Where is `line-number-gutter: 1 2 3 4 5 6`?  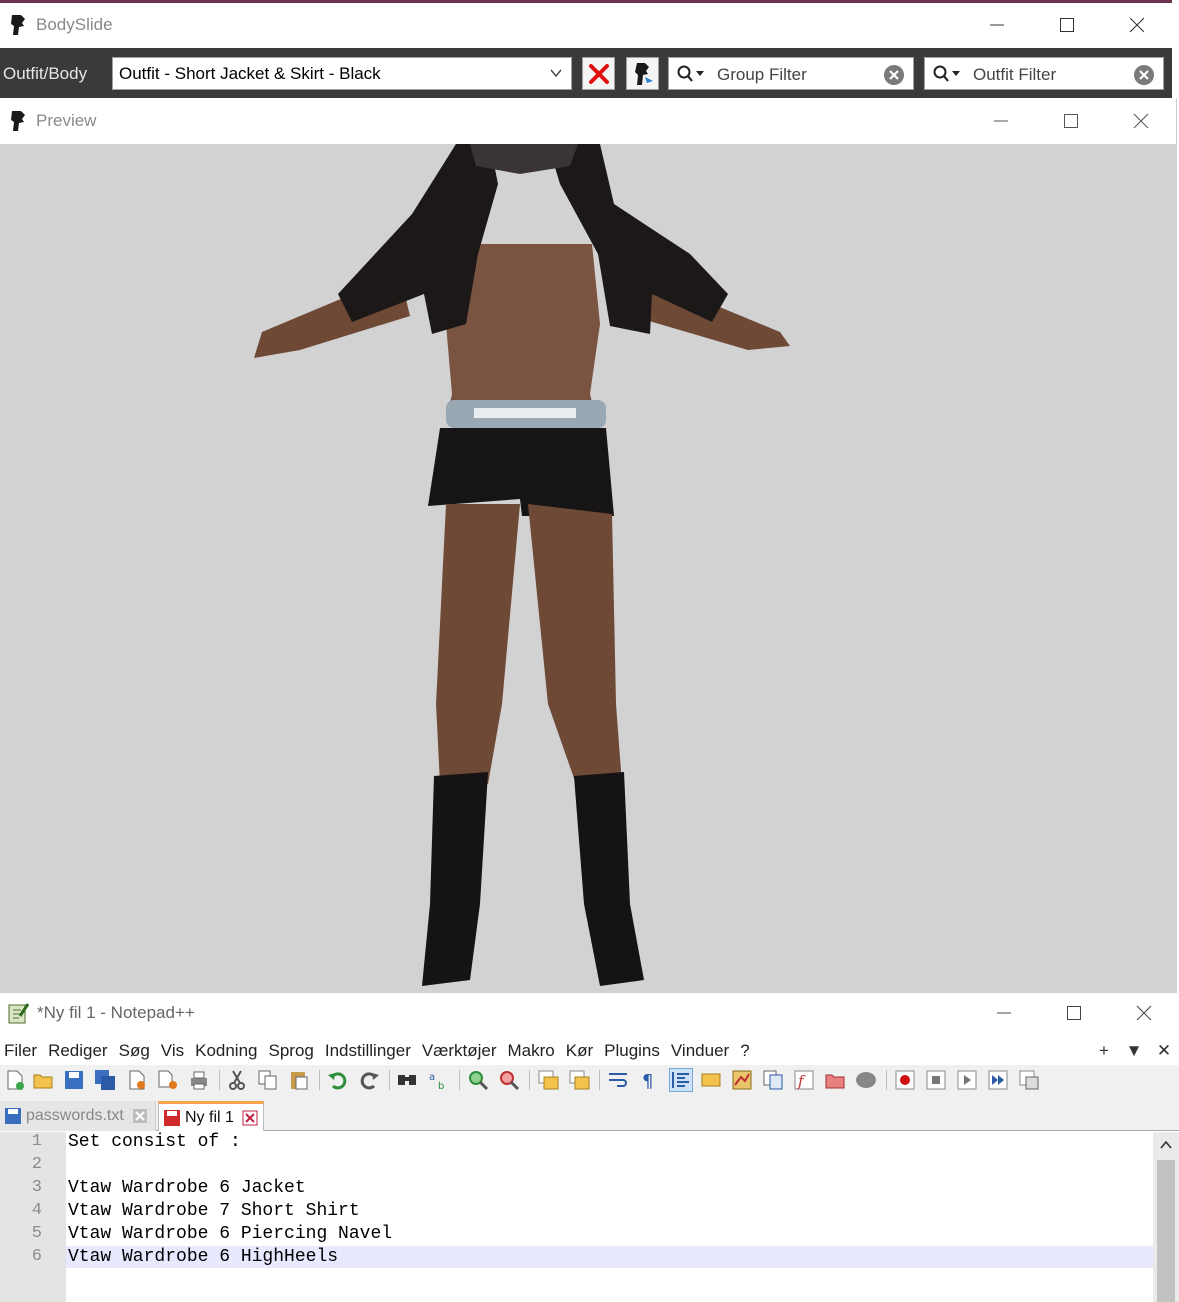
line-number-gutter: 1 2 3 4 5 6 is located at coordinates (33, 1217).